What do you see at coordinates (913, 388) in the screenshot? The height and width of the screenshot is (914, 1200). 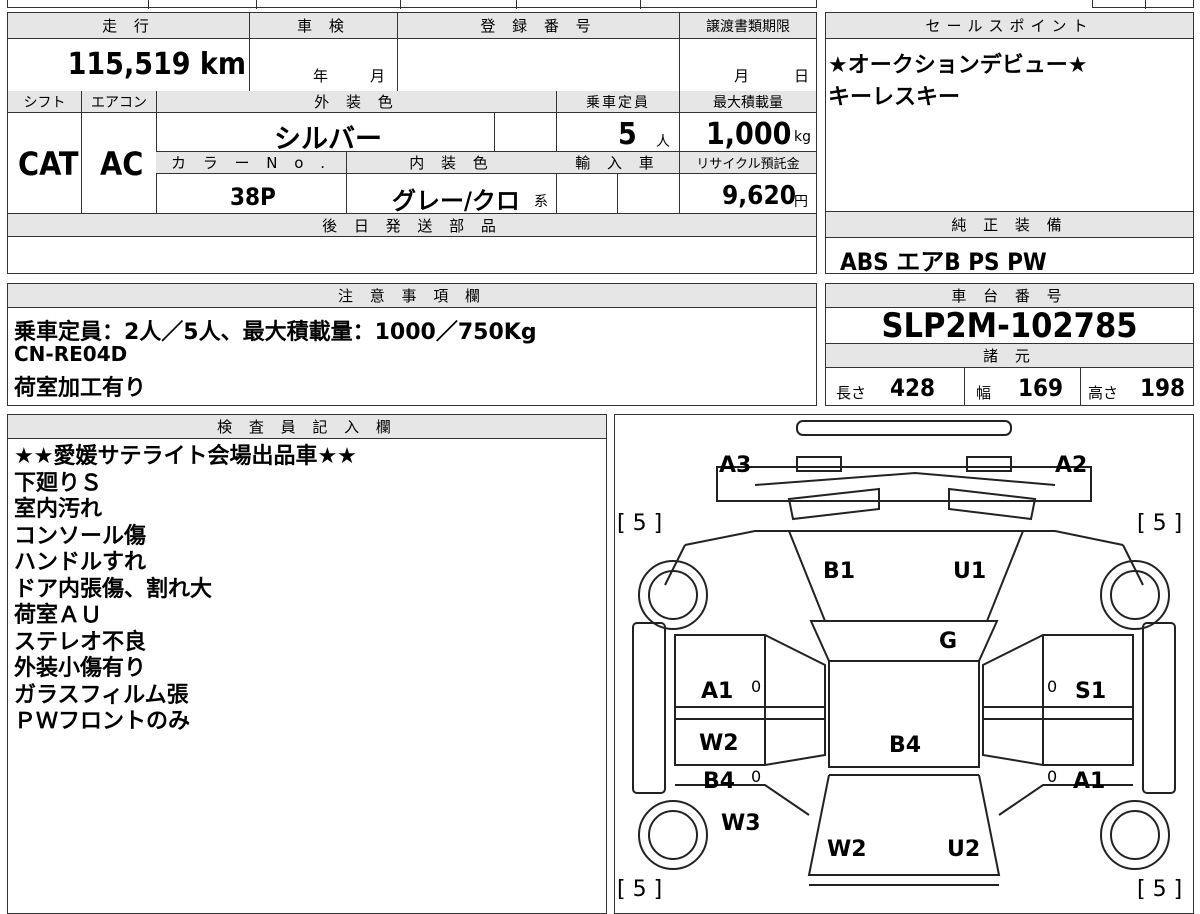 I see `length-value: 428` at bounding box center [913, 388].